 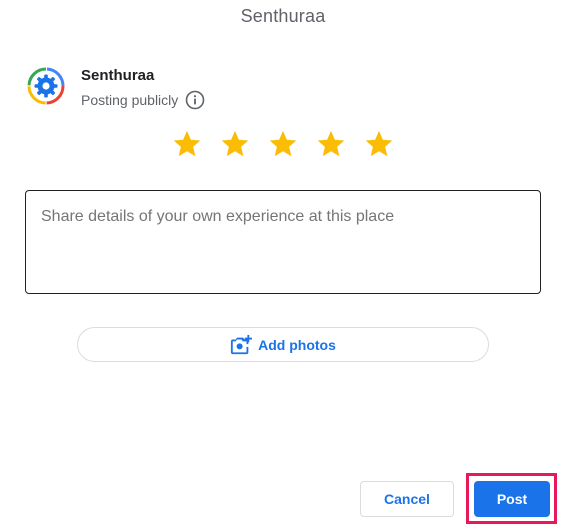 What do you see at coordinates (130, 100) in the screenshot?
I see `posting-visibility-label: Posting publicly` at bounding box center [130, 100].